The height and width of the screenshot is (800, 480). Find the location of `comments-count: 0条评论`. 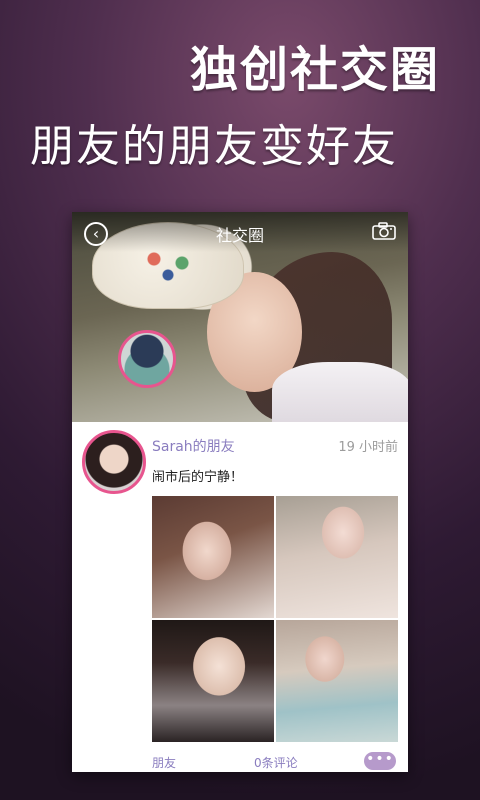

comments-count: 0条评论 is located at coordinates (276, 762).